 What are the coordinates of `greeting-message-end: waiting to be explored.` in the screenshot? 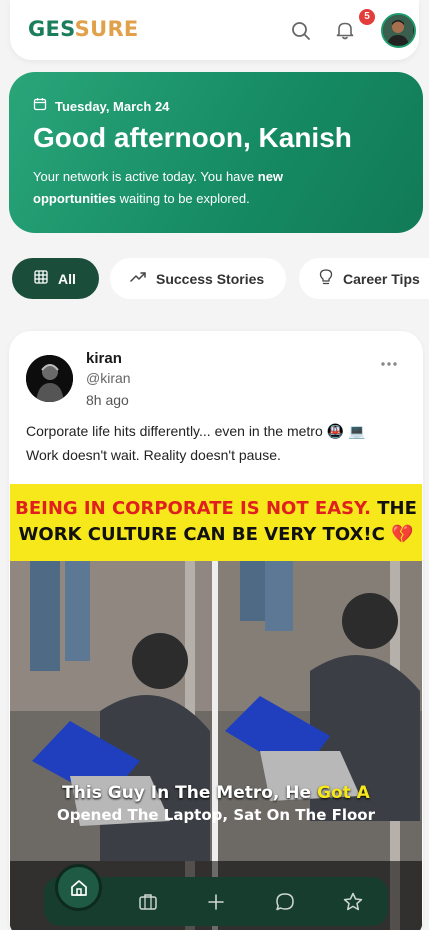 It's located at (183, 198).